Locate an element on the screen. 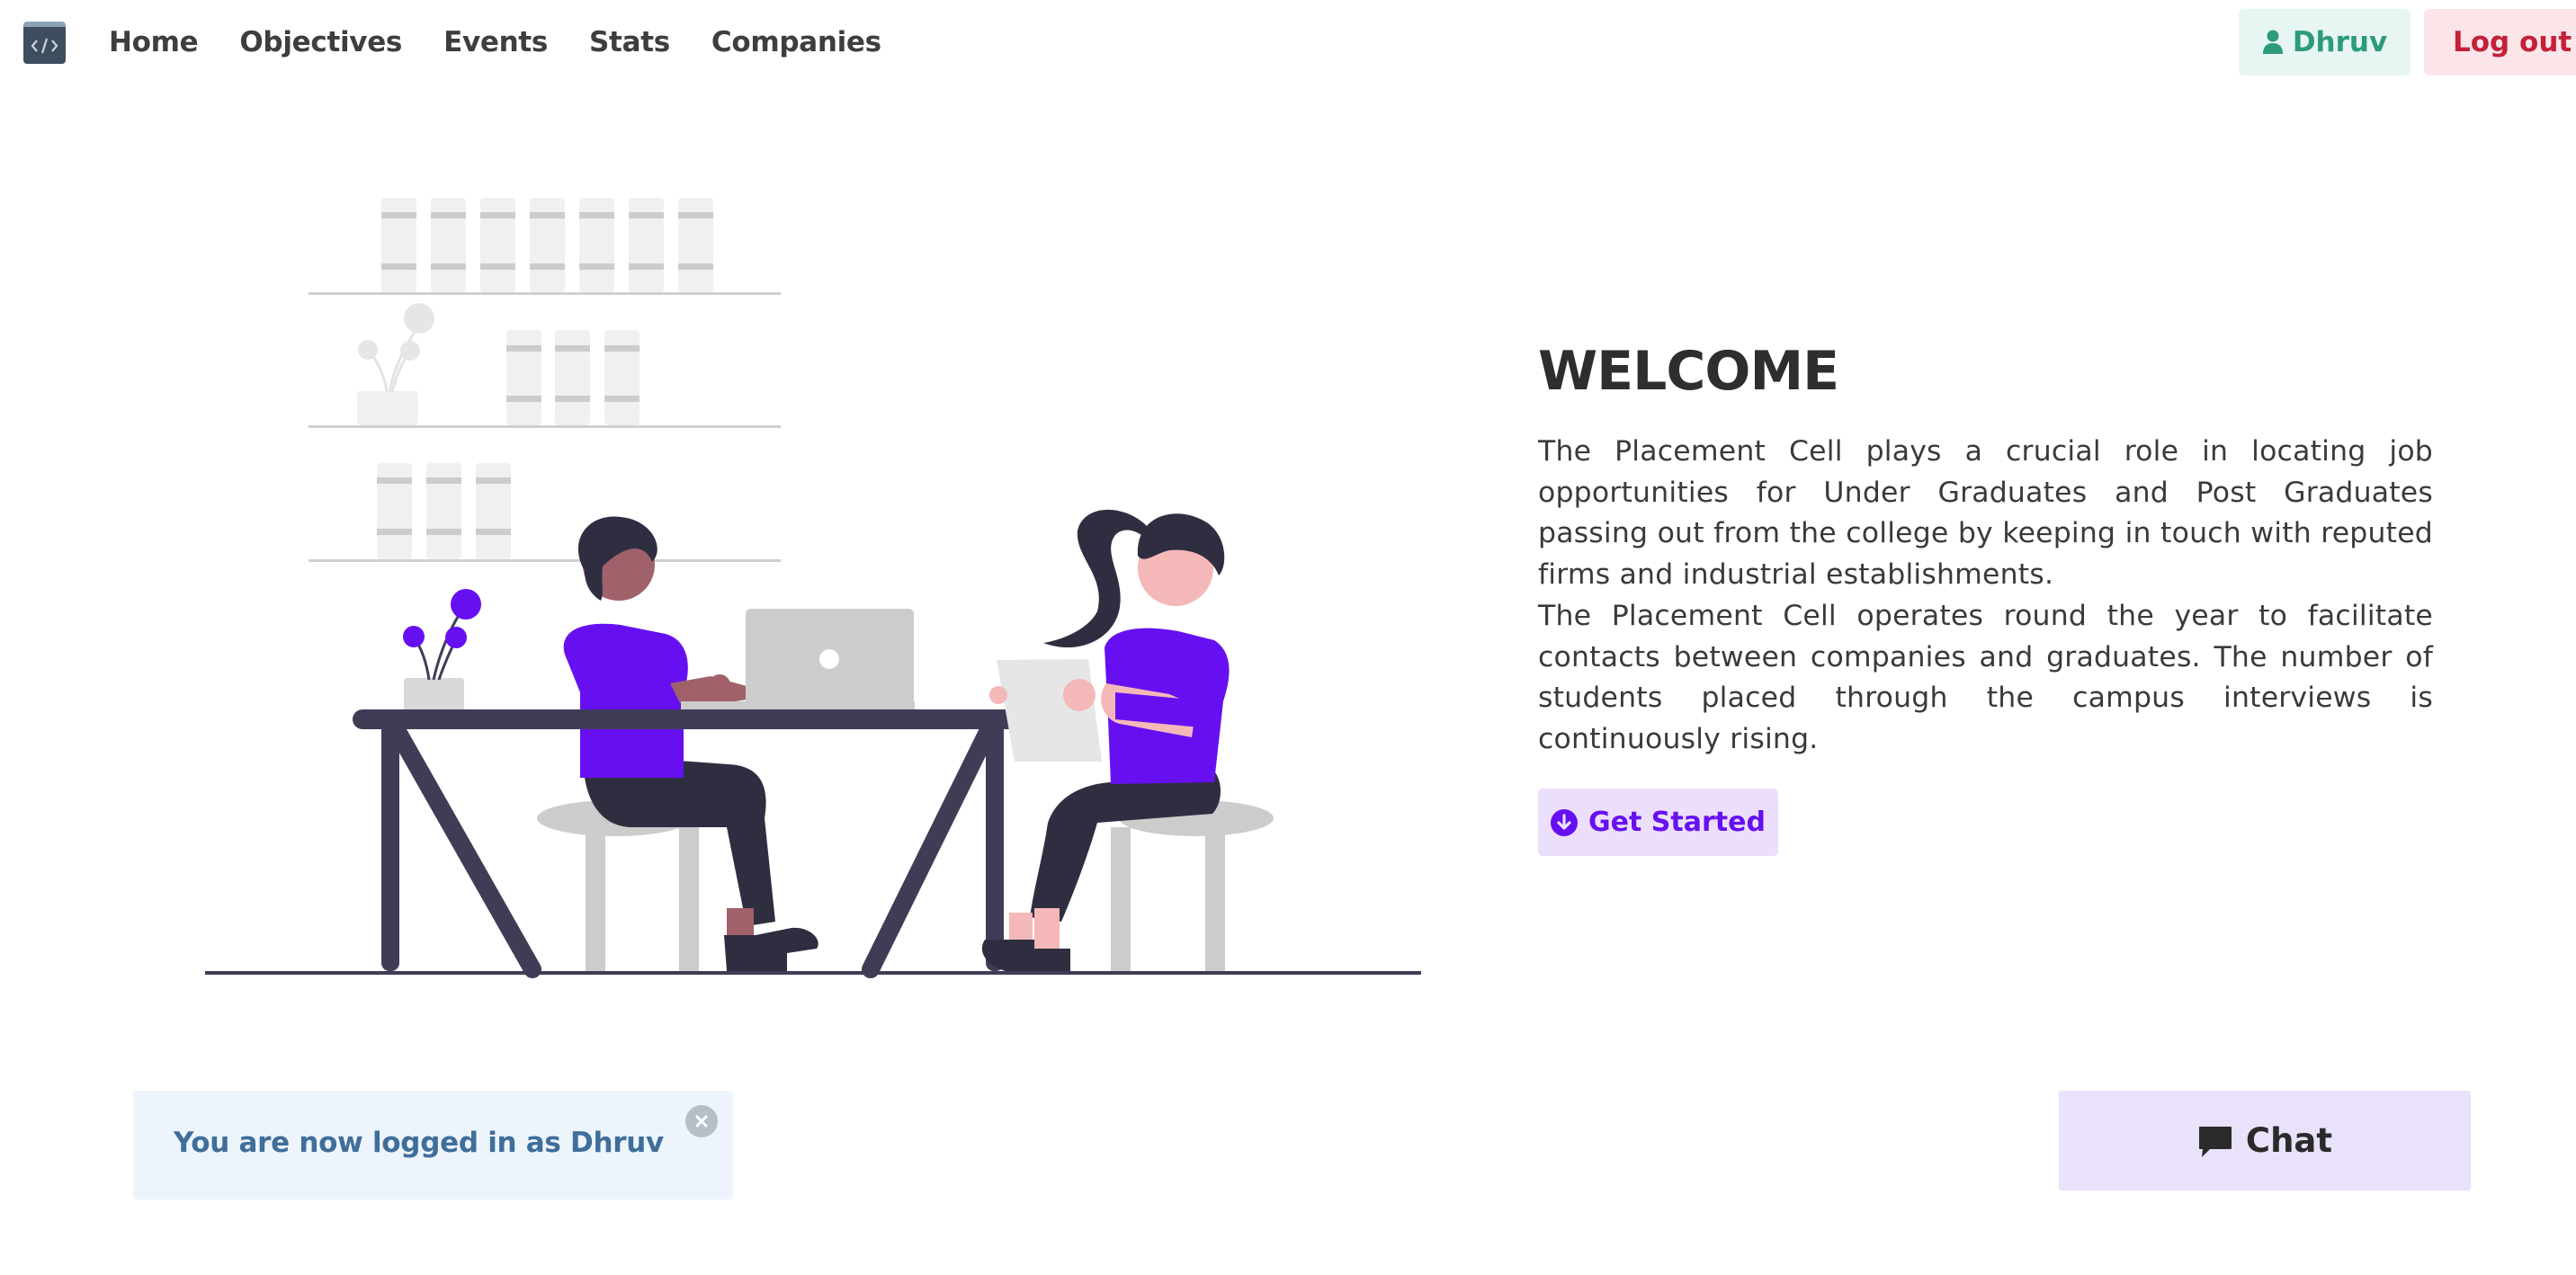 This screenshot has width=2576, height=1275. nav-link-objectives: Objectives is located at coordinates (320, 42).